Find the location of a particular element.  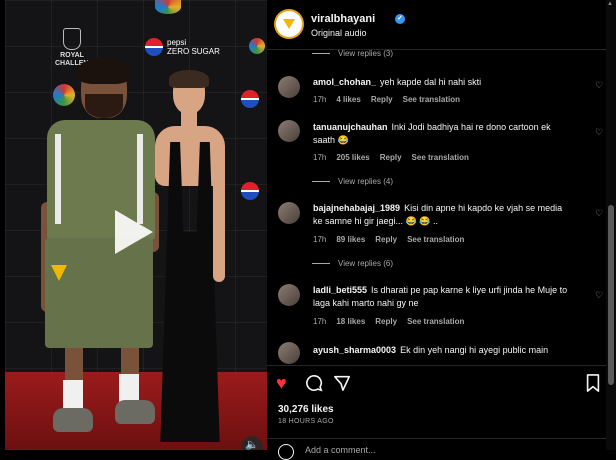

emoji-icon is located at coordinates (286, 452).